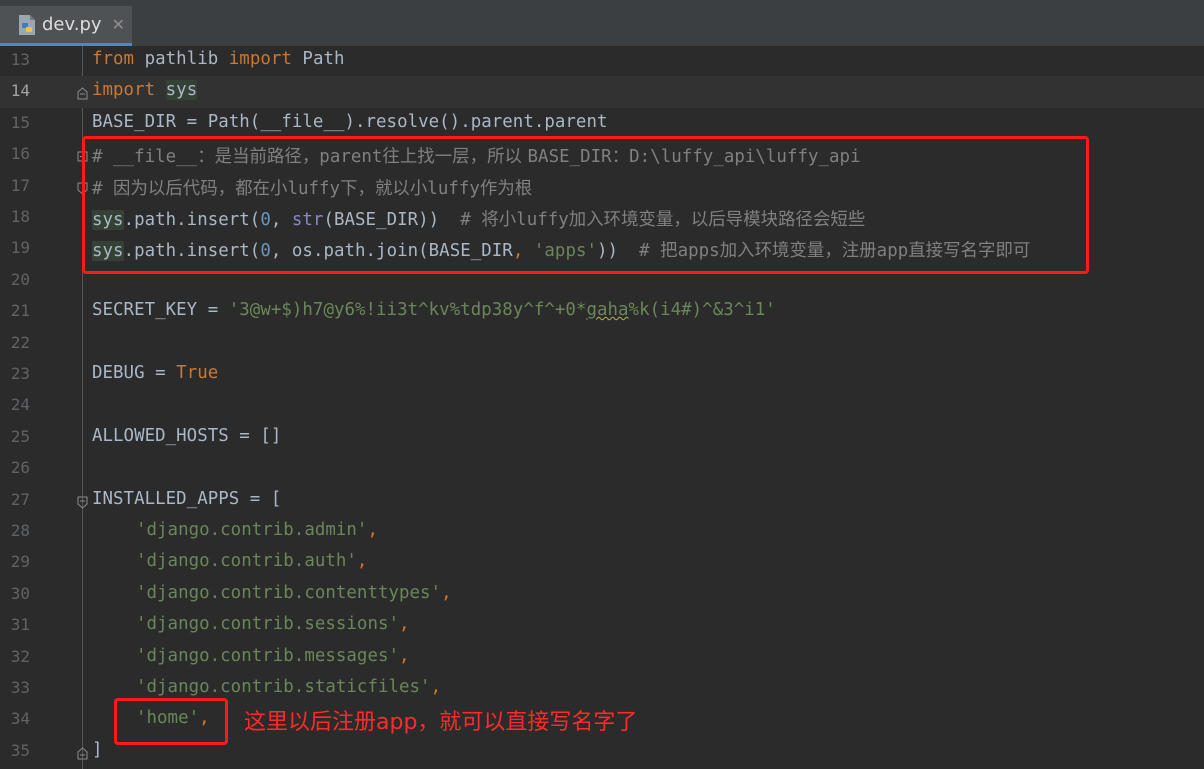 Image resolution: width=1204 pixels, height=769 pixels. Describe the element at coordinates (294, 592) in the screenshot. I see `code-text: 'django.contrib.contenttypes',` at that location.